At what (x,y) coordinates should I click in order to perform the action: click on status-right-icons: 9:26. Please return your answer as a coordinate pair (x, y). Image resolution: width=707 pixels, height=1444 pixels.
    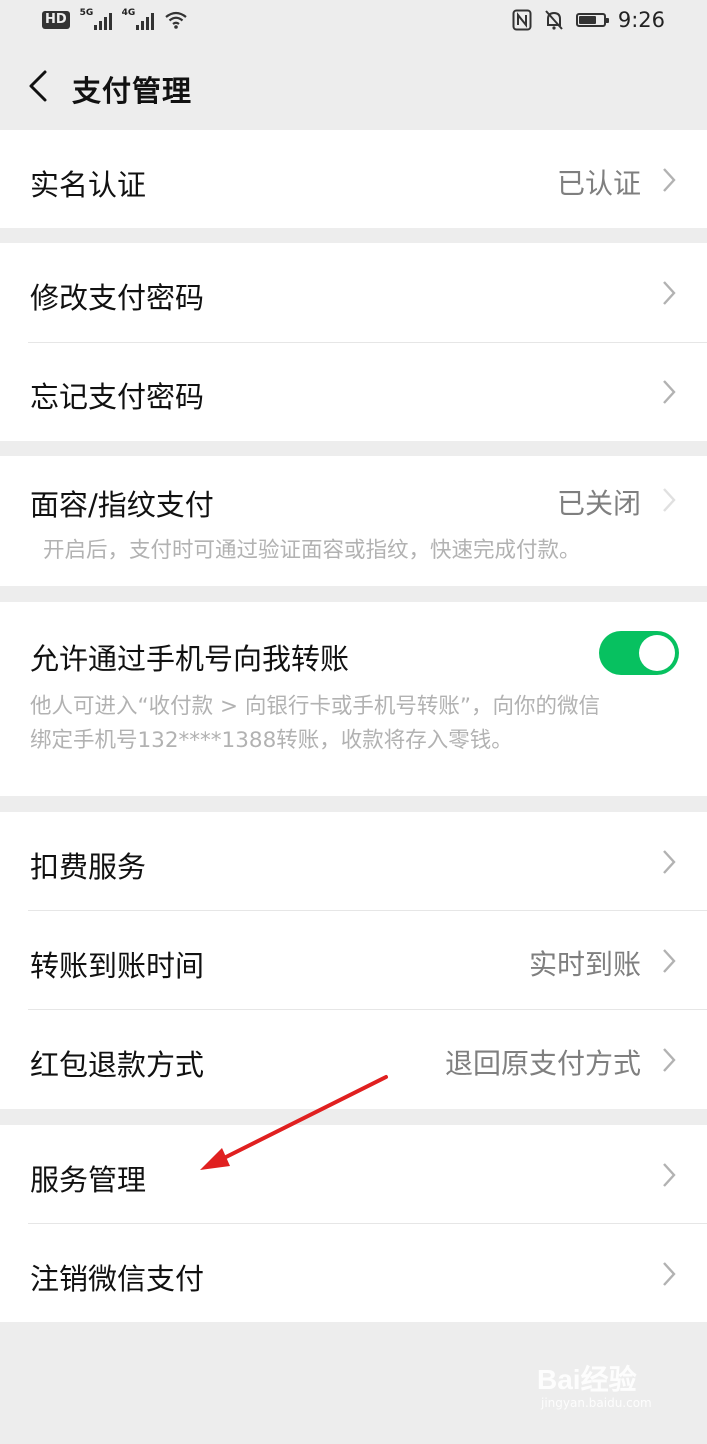
    Looking at the image, I should click on (588, 20).